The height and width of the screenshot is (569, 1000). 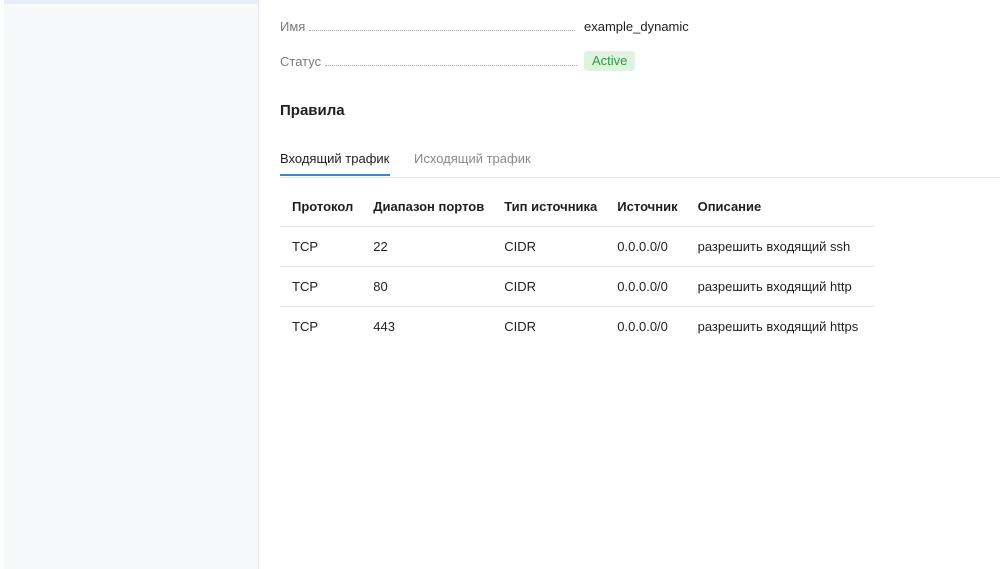 I want to click on column-header-port-range: Диапазон портов, so click(x=427, y=207).